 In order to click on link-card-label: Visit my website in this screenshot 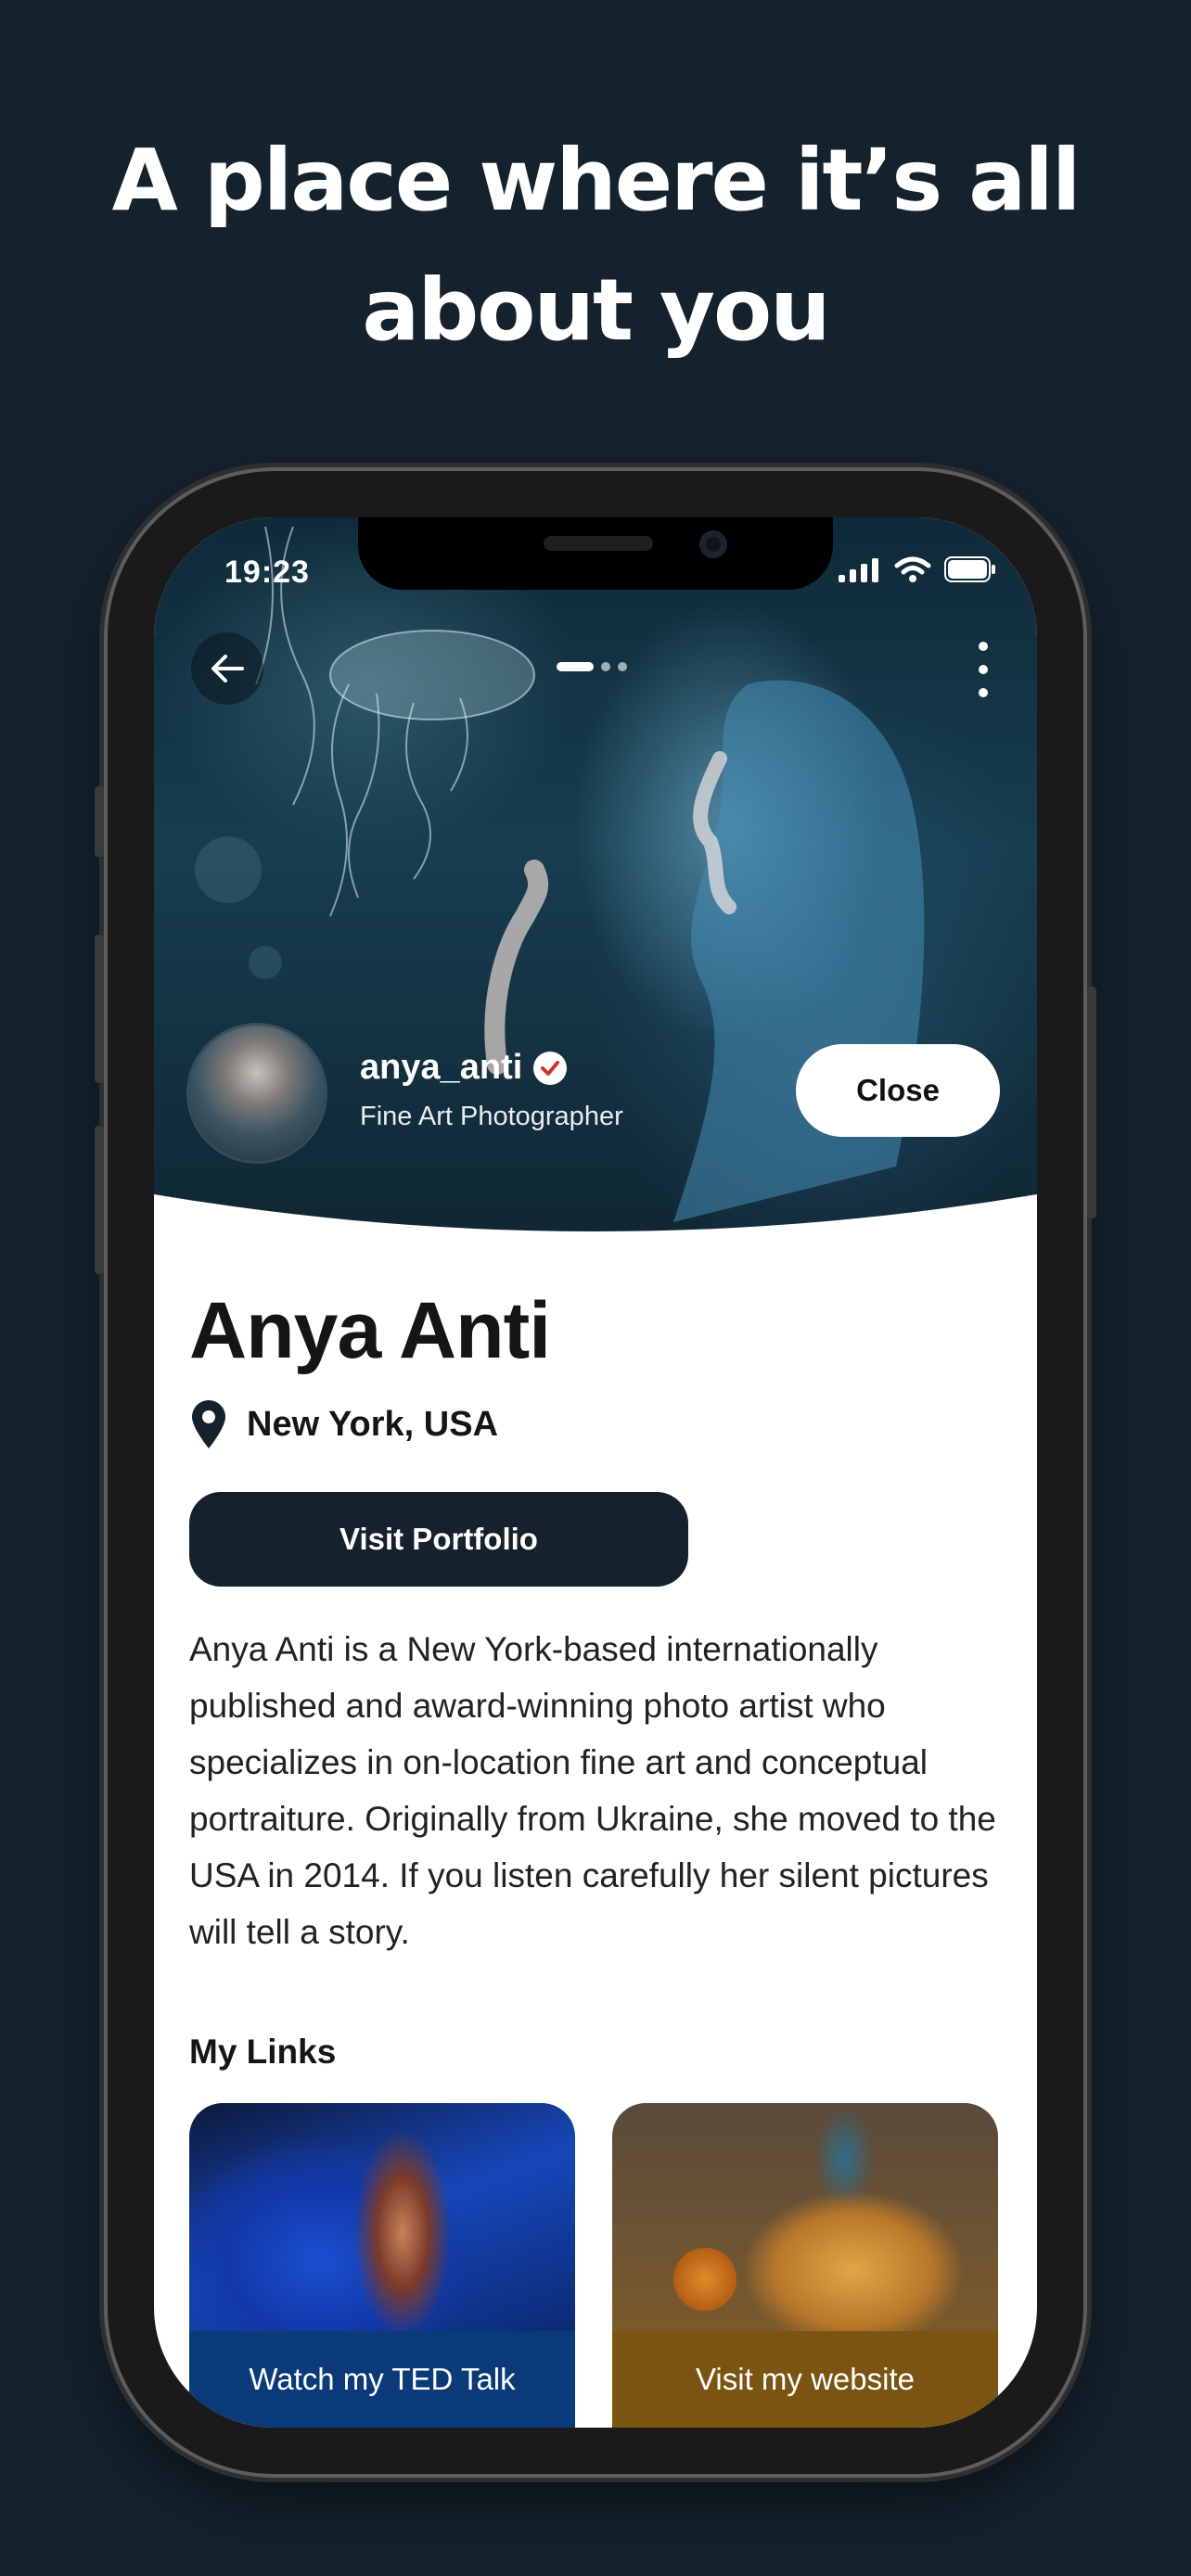, I will do `click(805, 2379)`.